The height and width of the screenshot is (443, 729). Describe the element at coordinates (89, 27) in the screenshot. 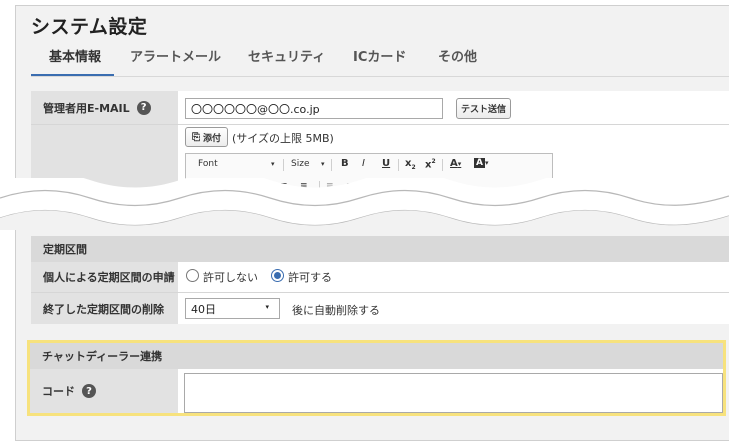

I see `page-title: システム設定` at that location.